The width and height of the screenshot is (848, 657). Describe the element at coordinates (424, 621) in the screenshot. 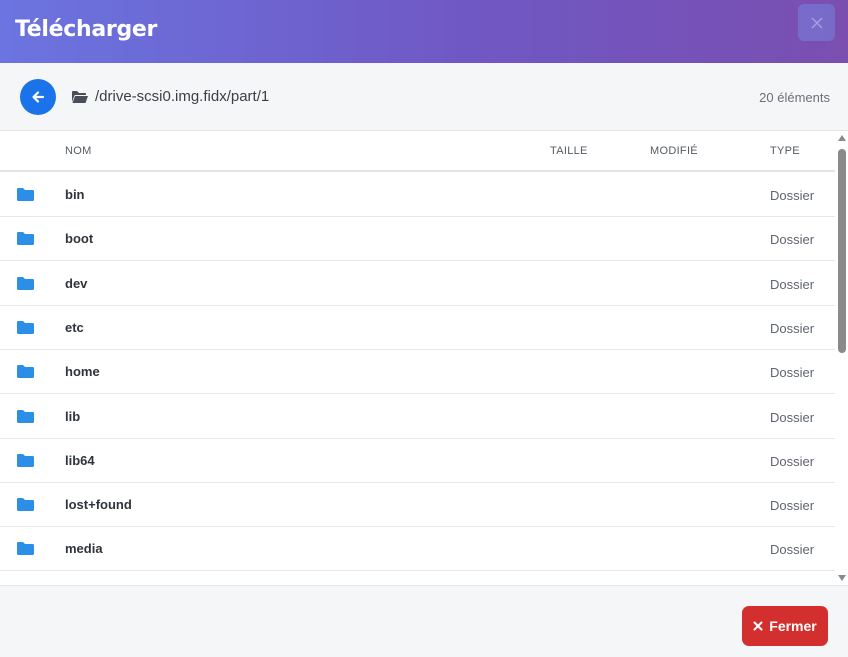

I see `dialog-footer: Fermer` at that location.